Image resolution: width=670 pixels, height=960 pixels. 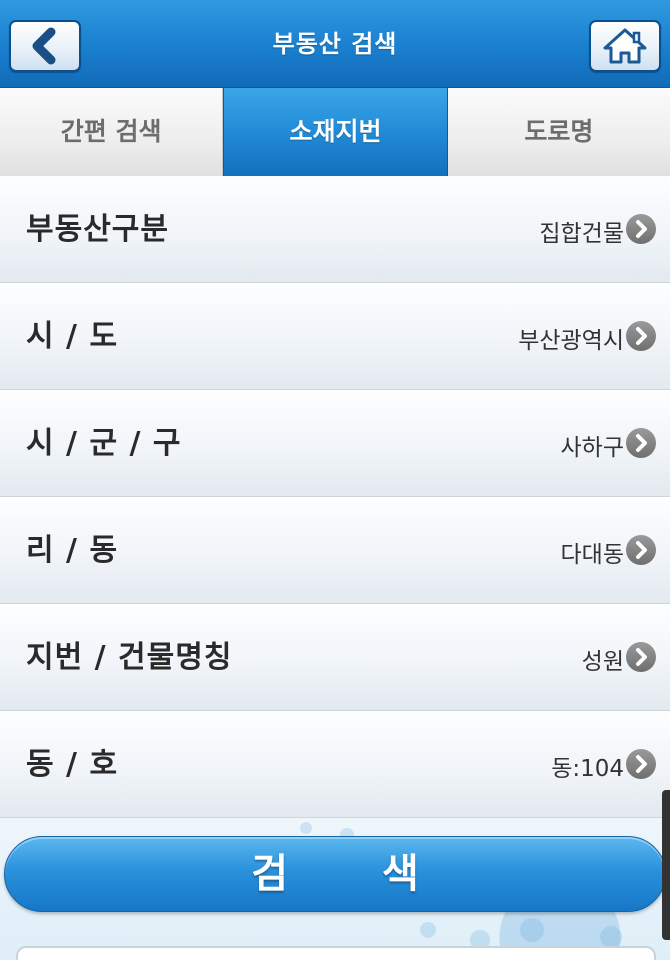 I want to click on row-value: 집합건물, so click(x=581, y=234).